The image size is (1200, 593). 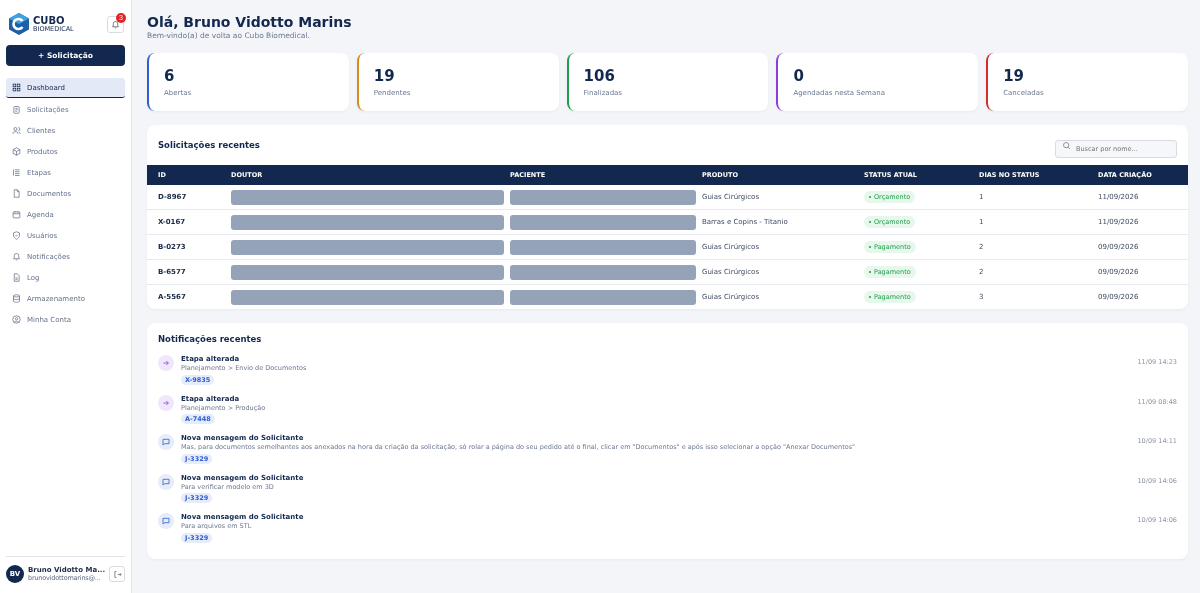 What do you see at coordinates (210, 339) in the screenshot?
I see `section-title: Notificações recentes` at bounding box center [210, 339].